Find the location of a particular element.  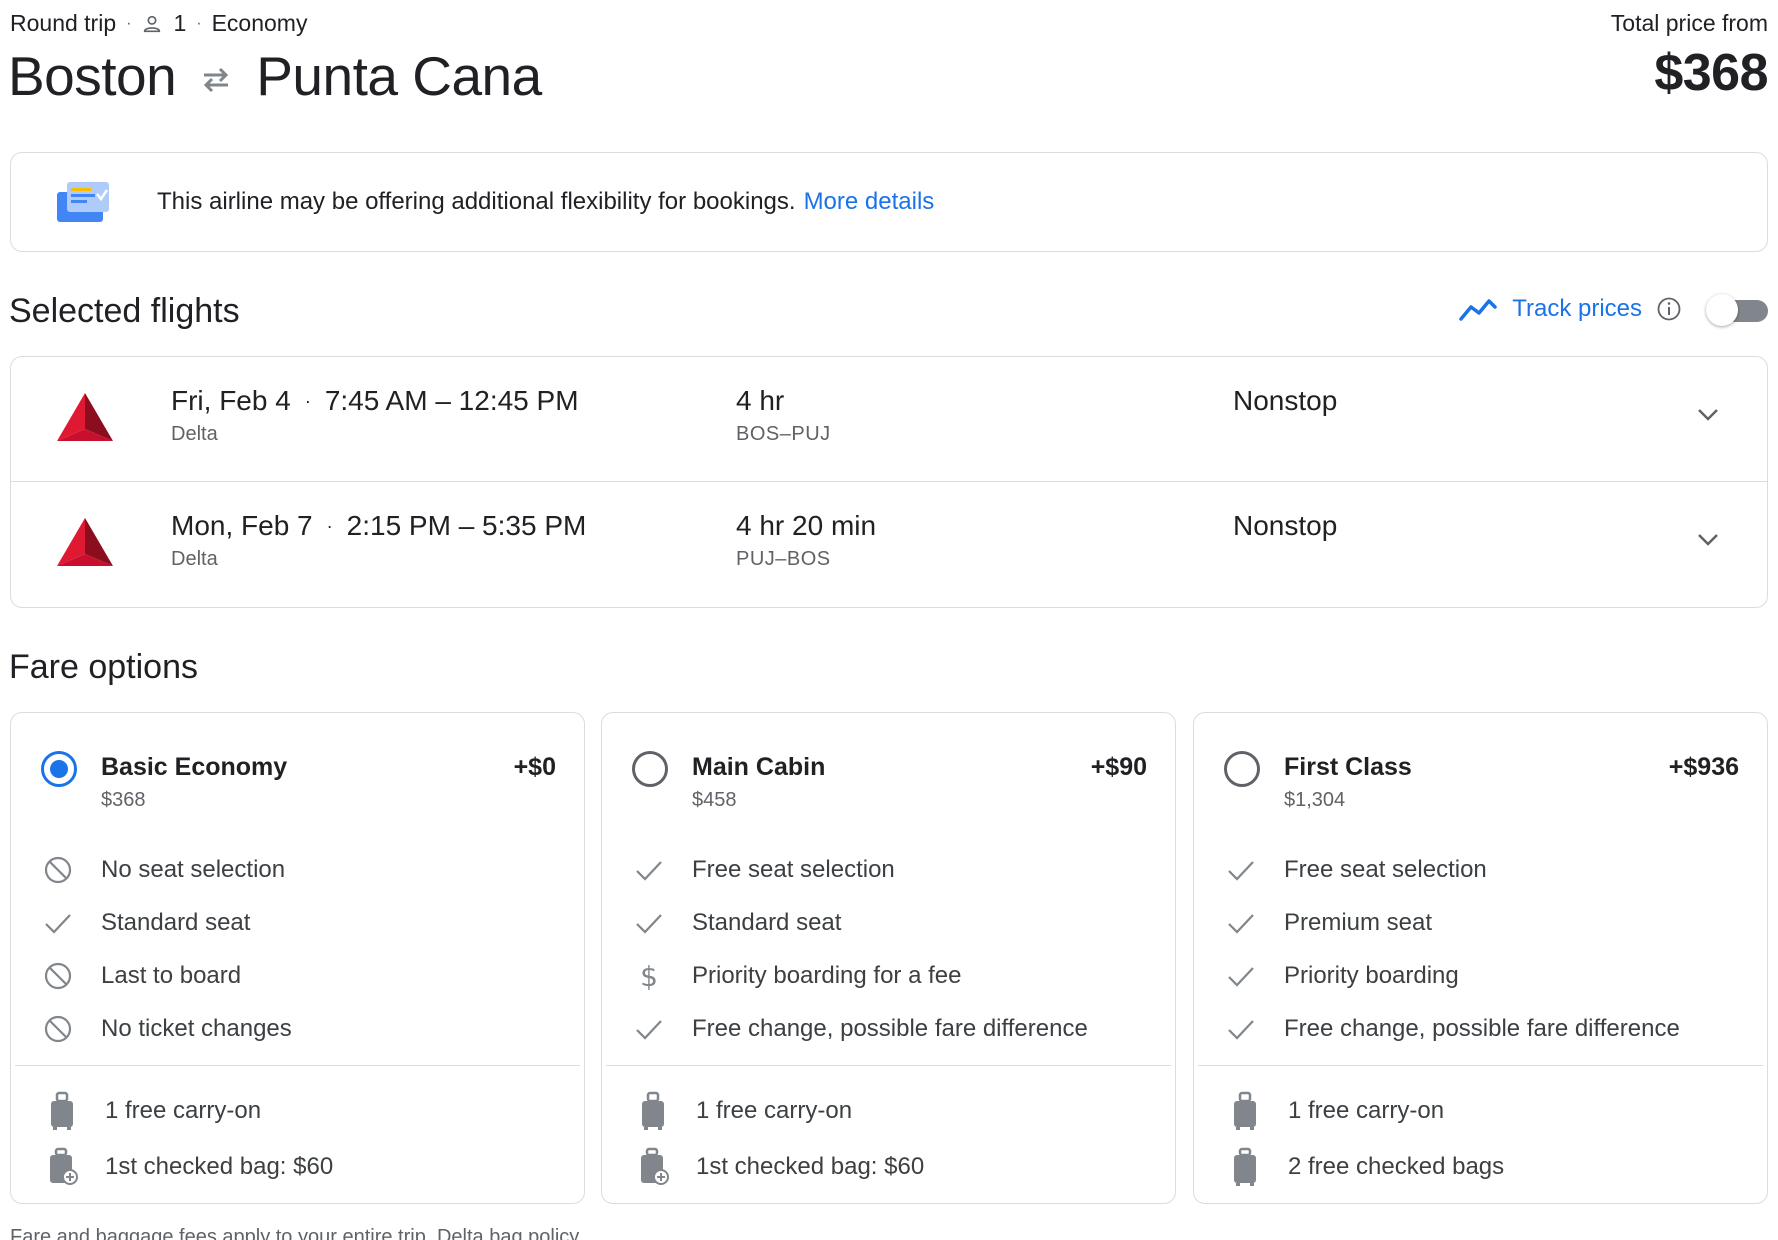

fare-price-difference: +$90 is located at coordinates (1118, 767).